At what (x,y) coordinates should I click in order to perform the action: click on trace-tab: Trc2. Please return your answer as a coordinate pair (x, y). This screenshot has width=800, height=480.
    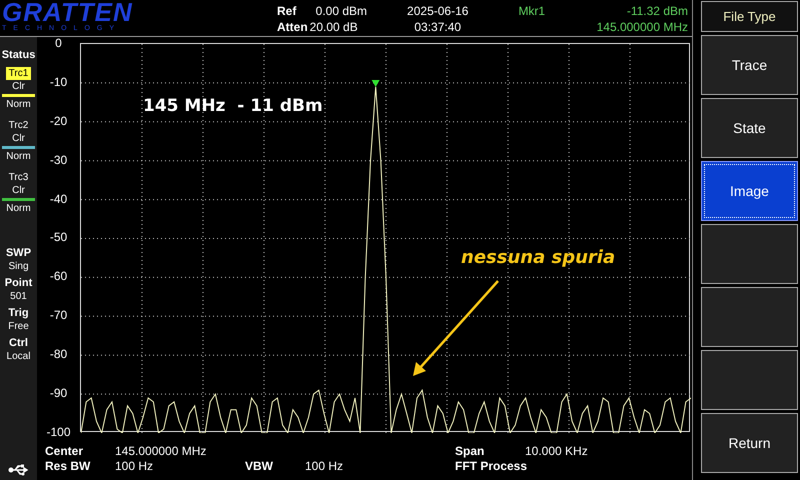
    Looking at the image, I should click on (19, 125).